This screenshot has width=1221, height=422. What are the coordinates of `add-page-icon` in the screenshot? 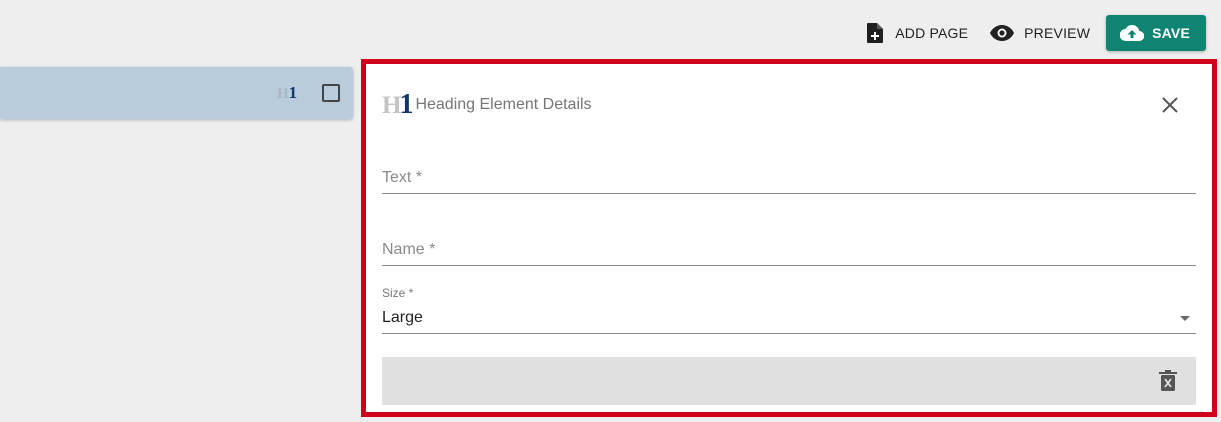 It's located at (875, 32).